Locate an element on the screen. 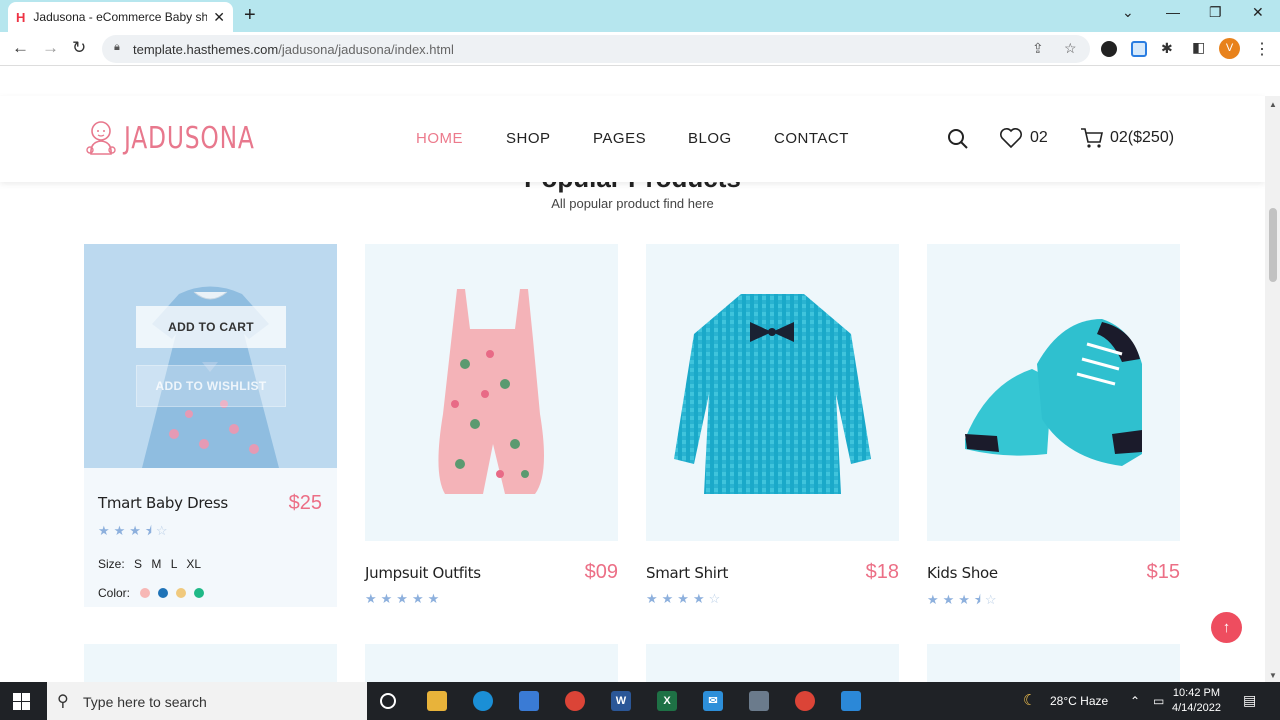  browser-menu-icon: ⋮ is located at coordinates (1262, 49).